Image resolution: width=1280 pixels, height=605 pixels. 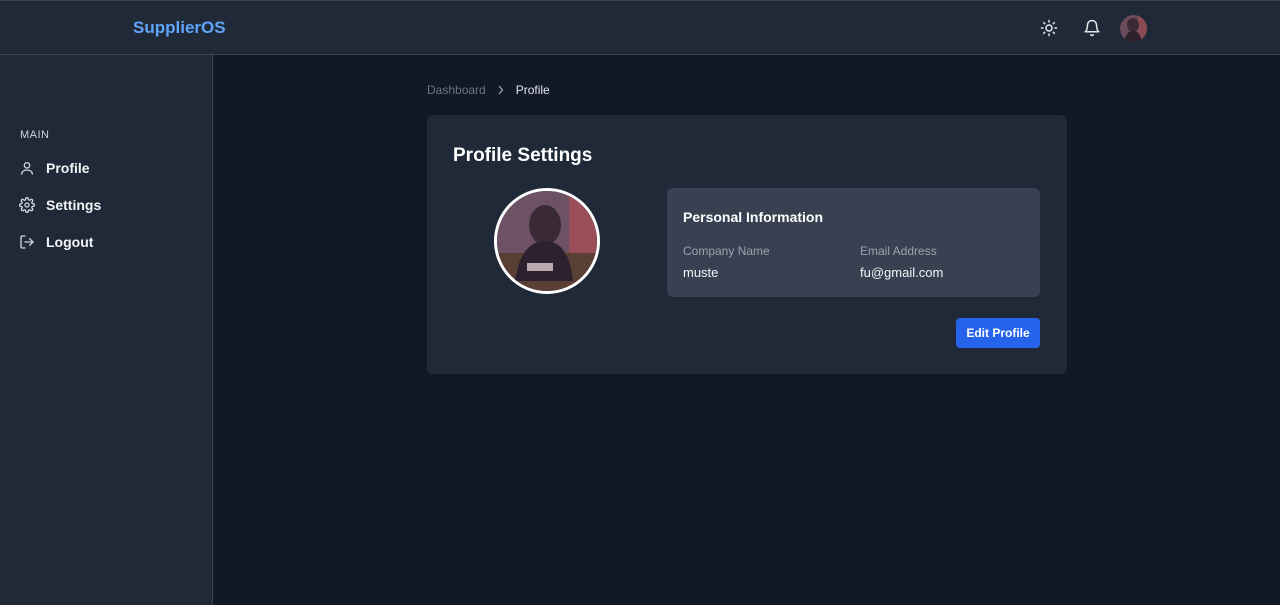 I want to click on company-name-value: muste, so click(x=701, y=272).